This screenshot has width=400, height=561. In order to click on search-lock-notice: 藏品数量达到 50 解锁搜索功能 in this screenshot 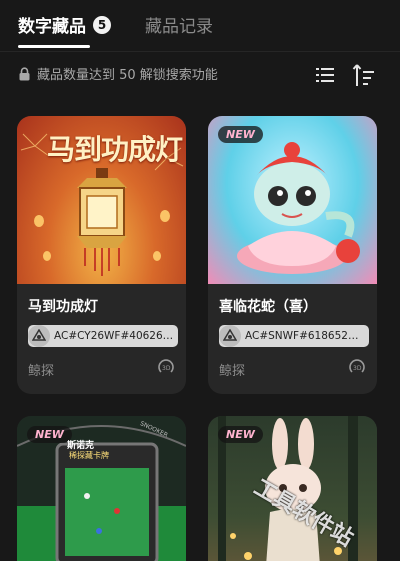, I will do `click(118, 73)`.